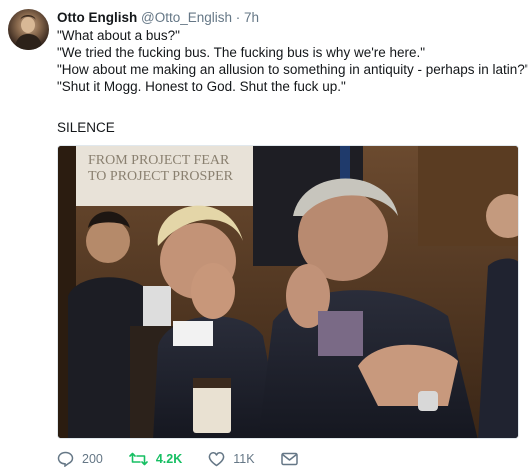 Image resolution: width=528 pixels, height=473 pixels. Describe the element at coordinates (80, 459) in the screenshot. I see `reply-button: 200` at that location.